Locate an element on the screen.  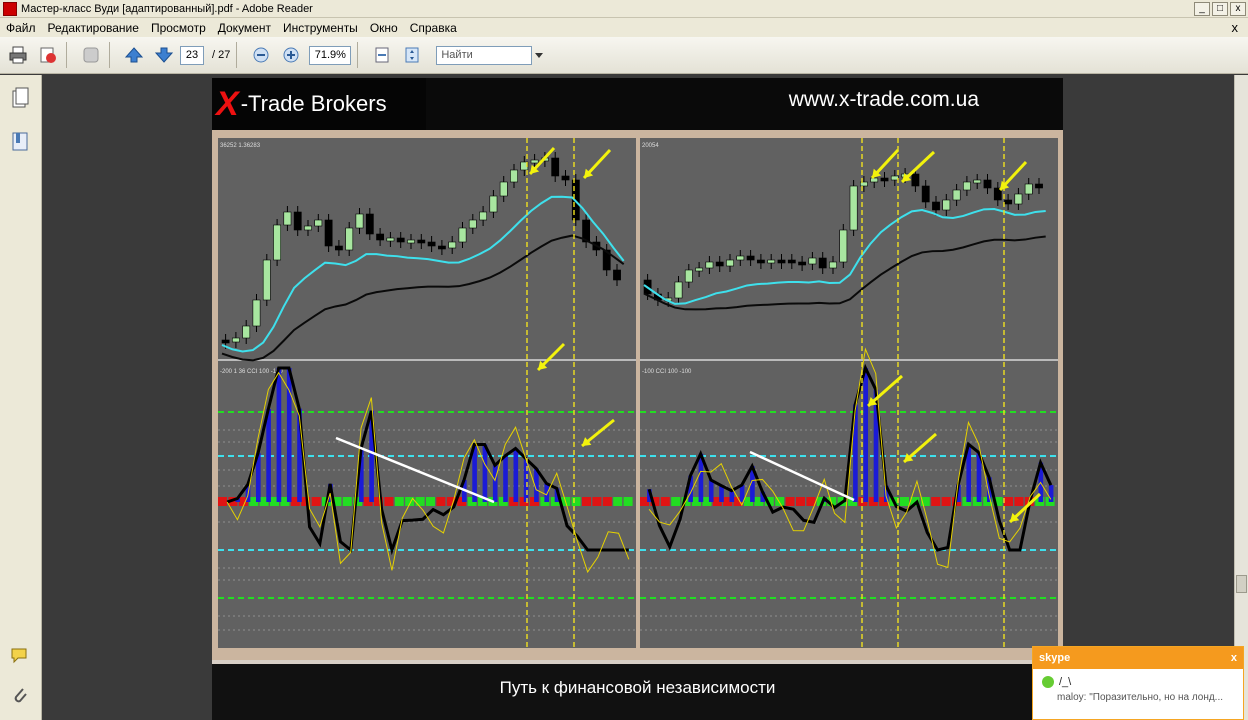
menu-tools: Инструменты is located at coordinates (320, 28).